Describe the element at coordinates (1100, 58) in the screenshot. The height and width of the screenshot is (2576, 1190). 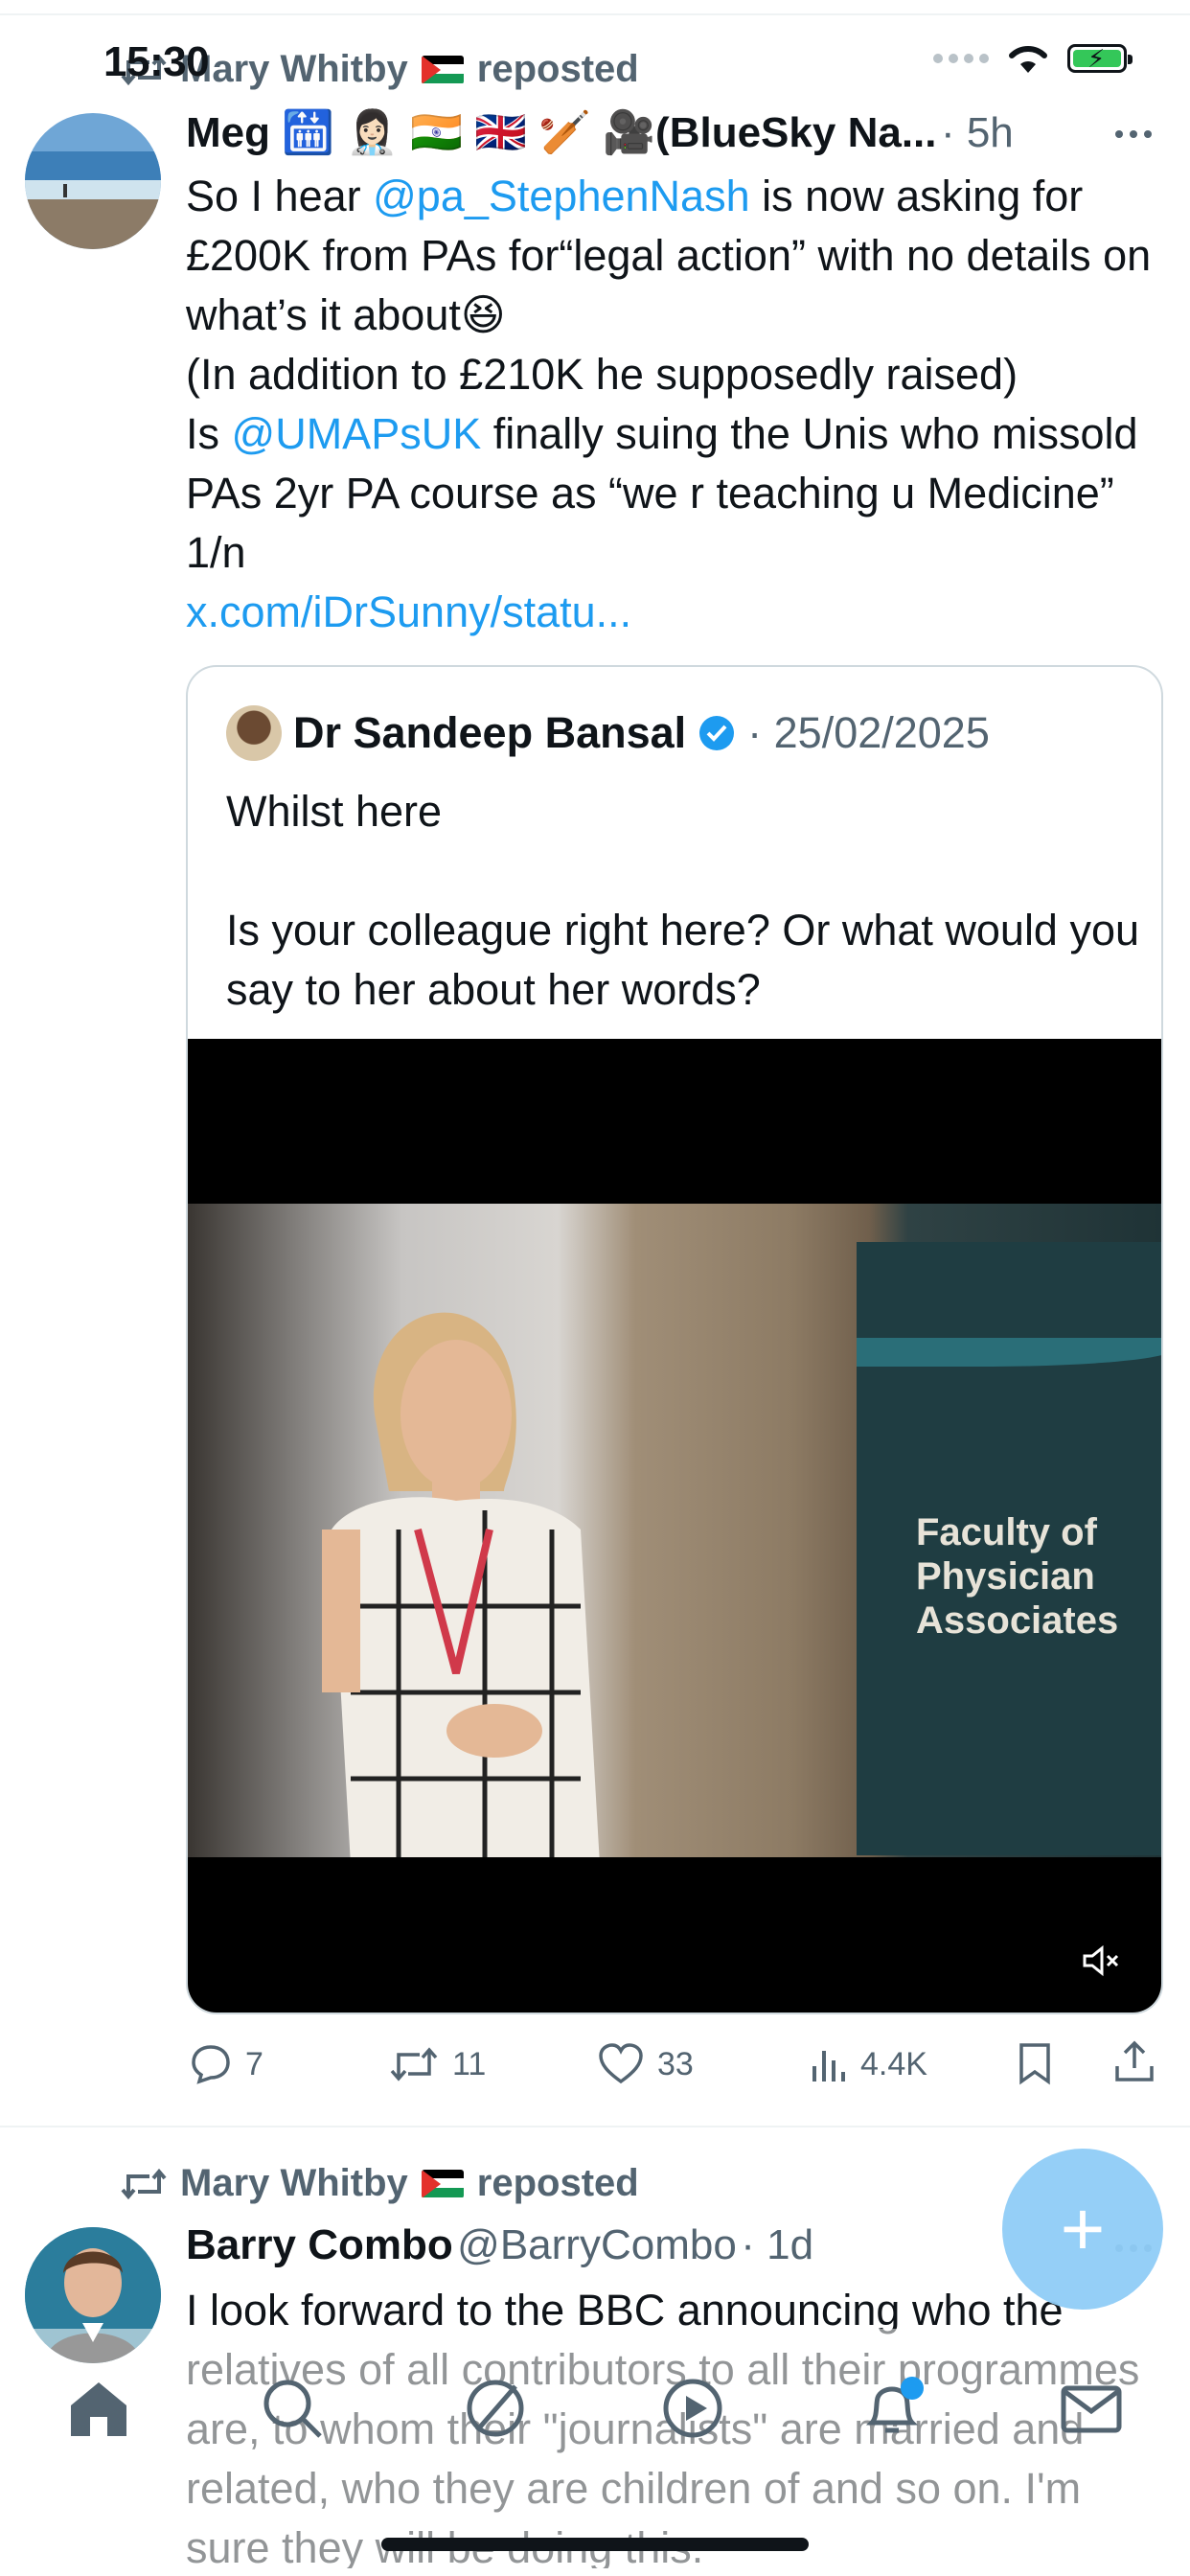
I see `battery-icon: ⚡` at that location.